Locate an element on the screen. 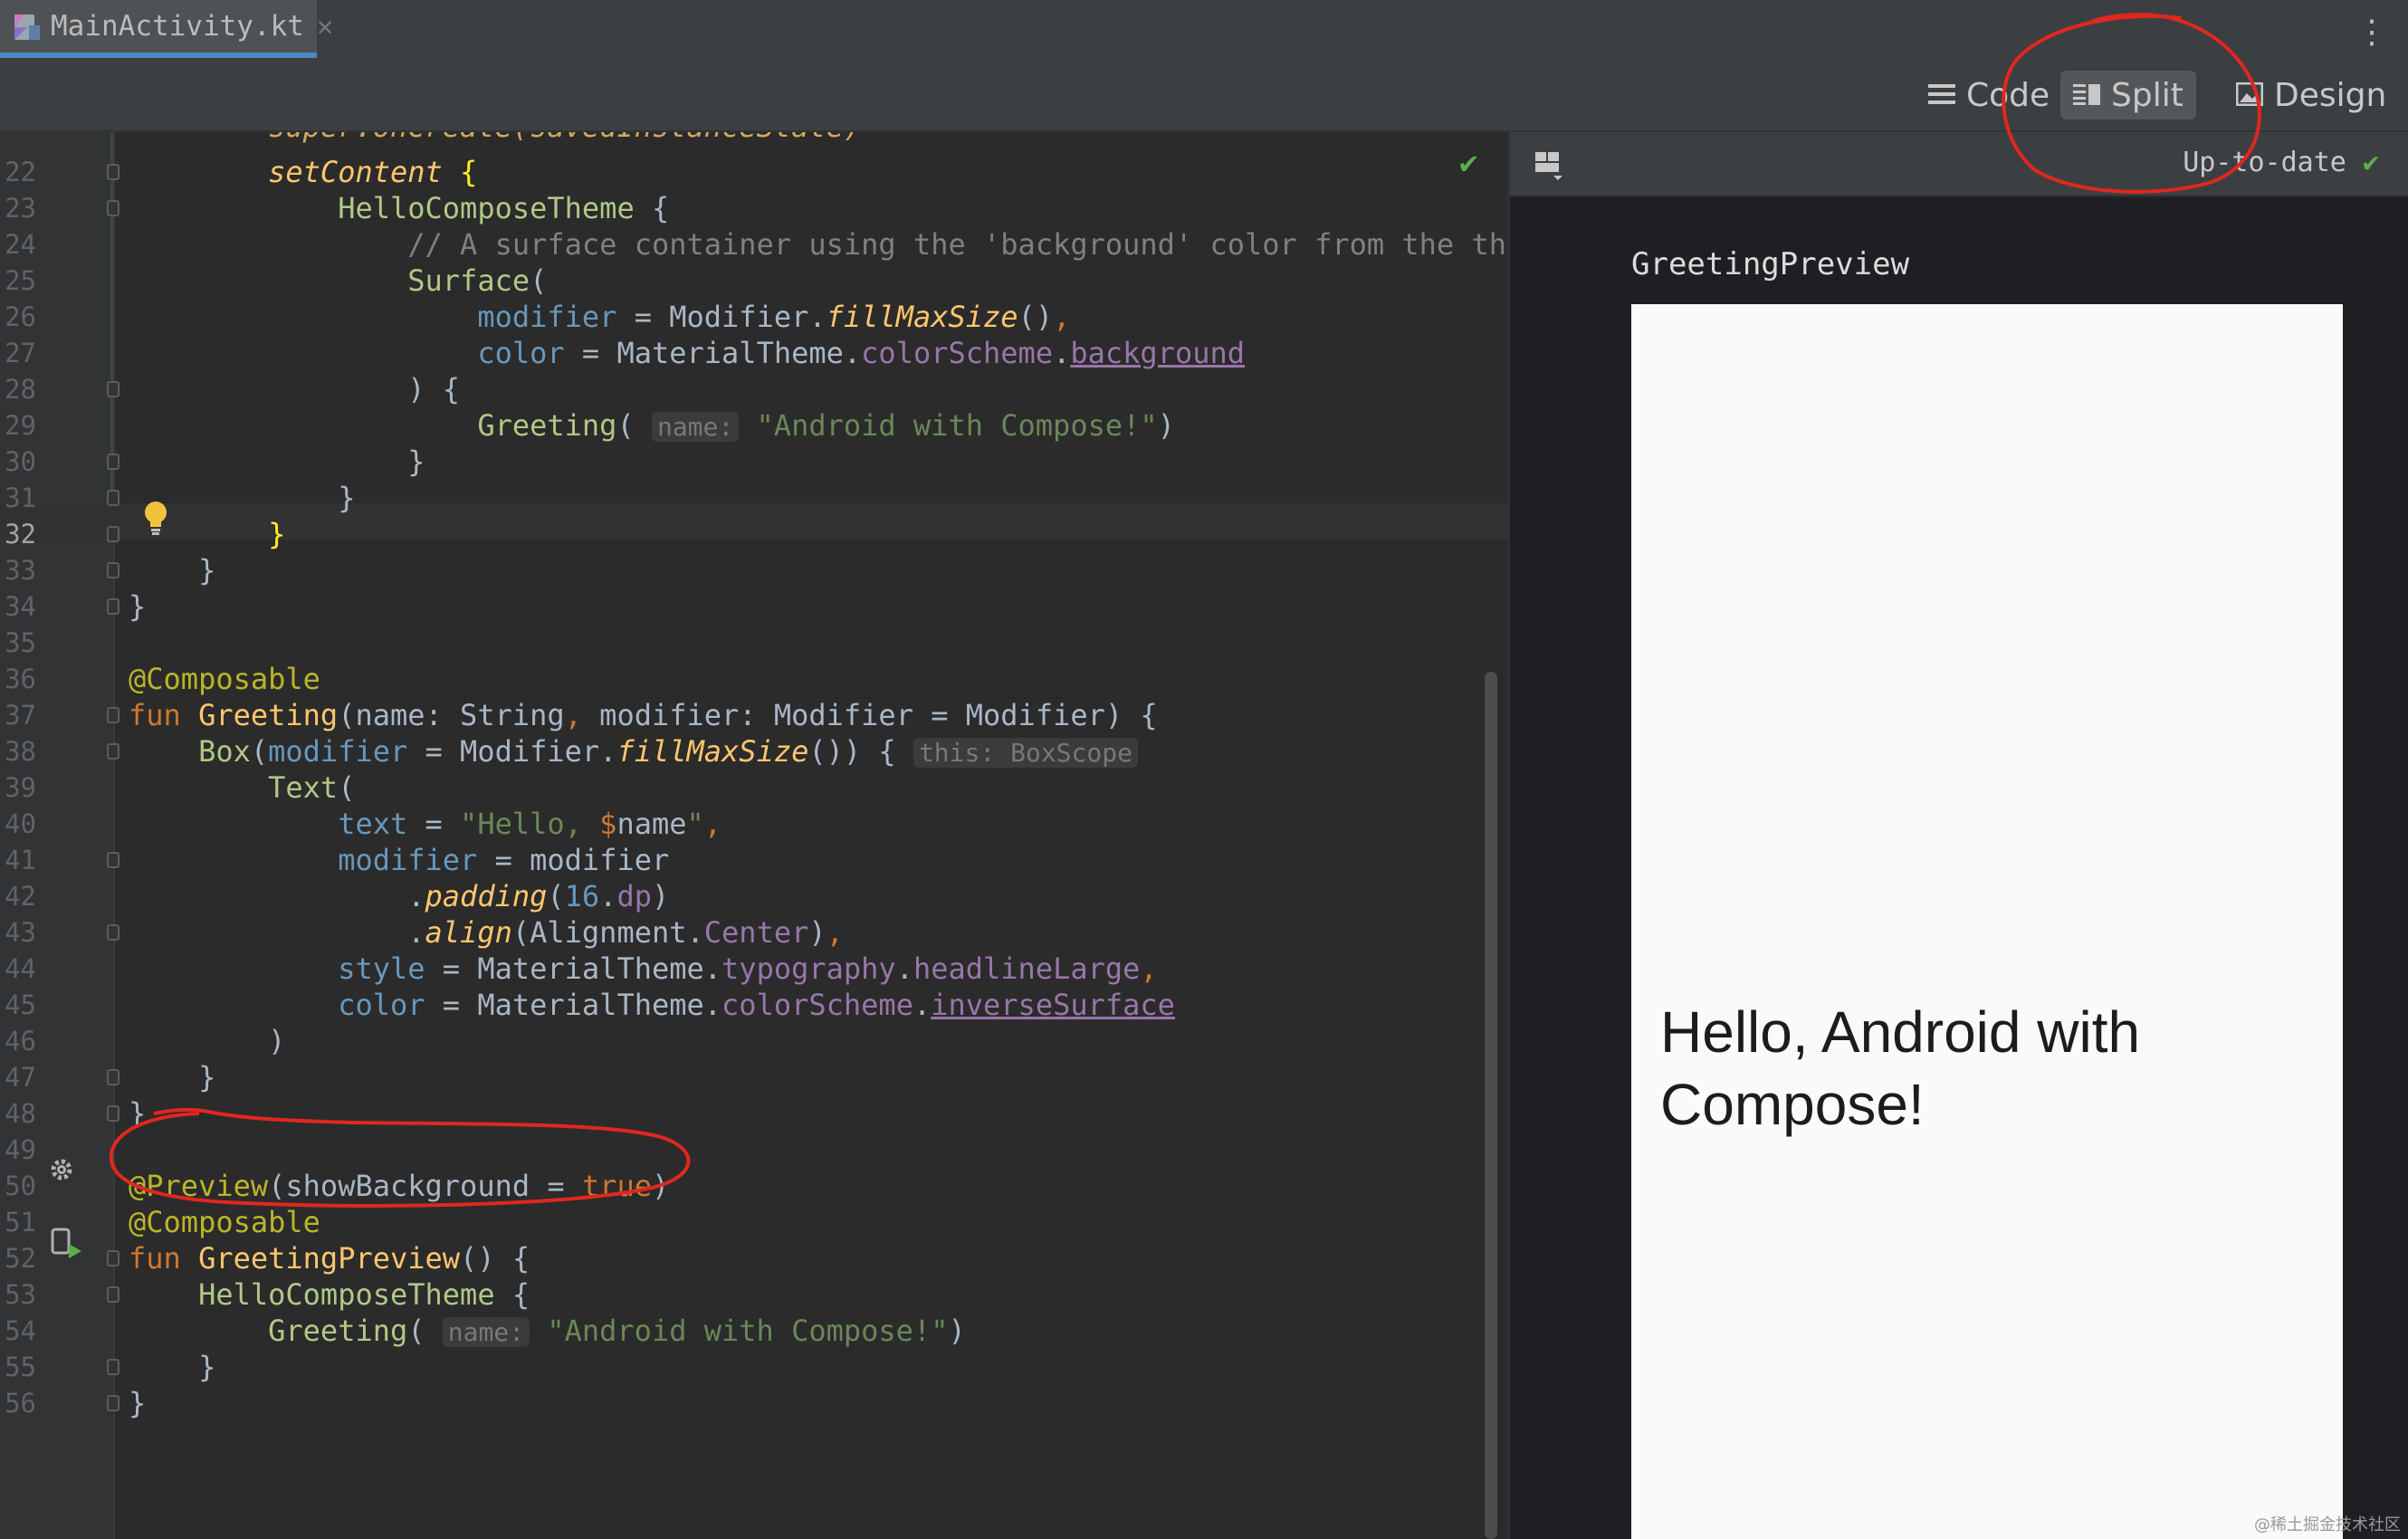 This screenshot has width=2408, height=1539. line-number: 29 is located at coordinates (20, 425).